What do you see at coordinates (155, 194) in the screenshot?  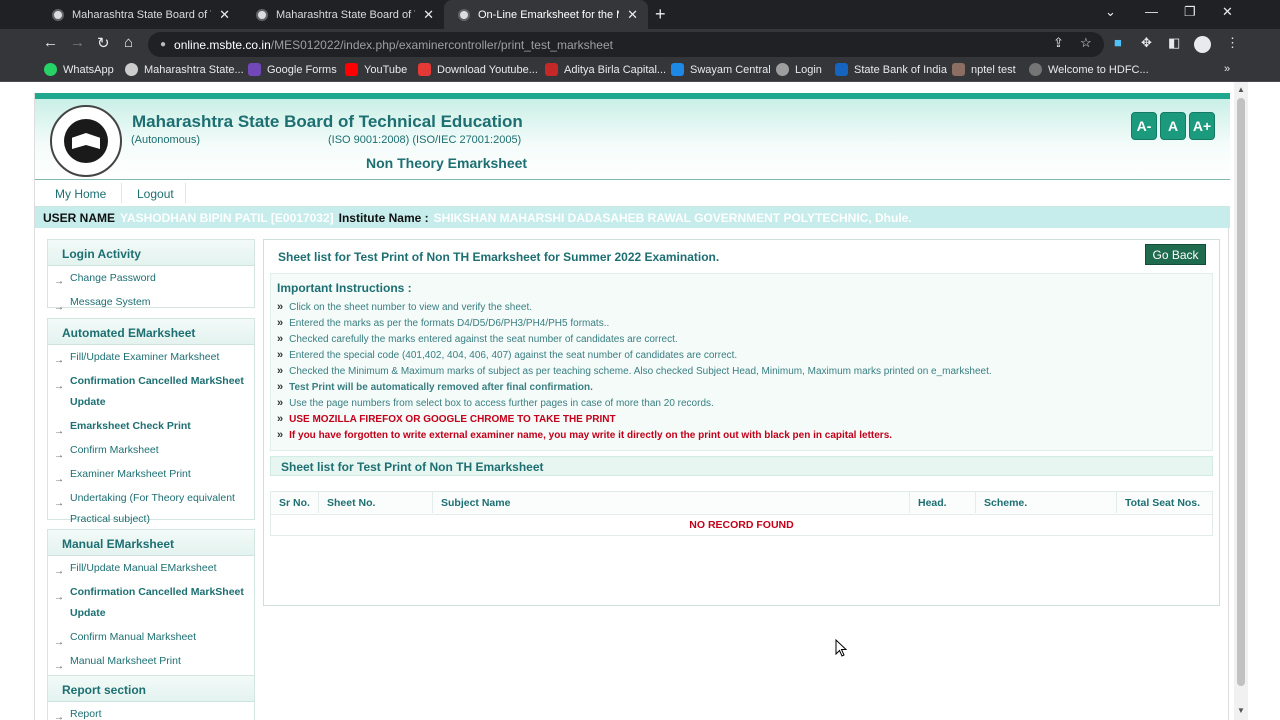 I see `nav-logout: Logout` at bounding box center [155, 194].